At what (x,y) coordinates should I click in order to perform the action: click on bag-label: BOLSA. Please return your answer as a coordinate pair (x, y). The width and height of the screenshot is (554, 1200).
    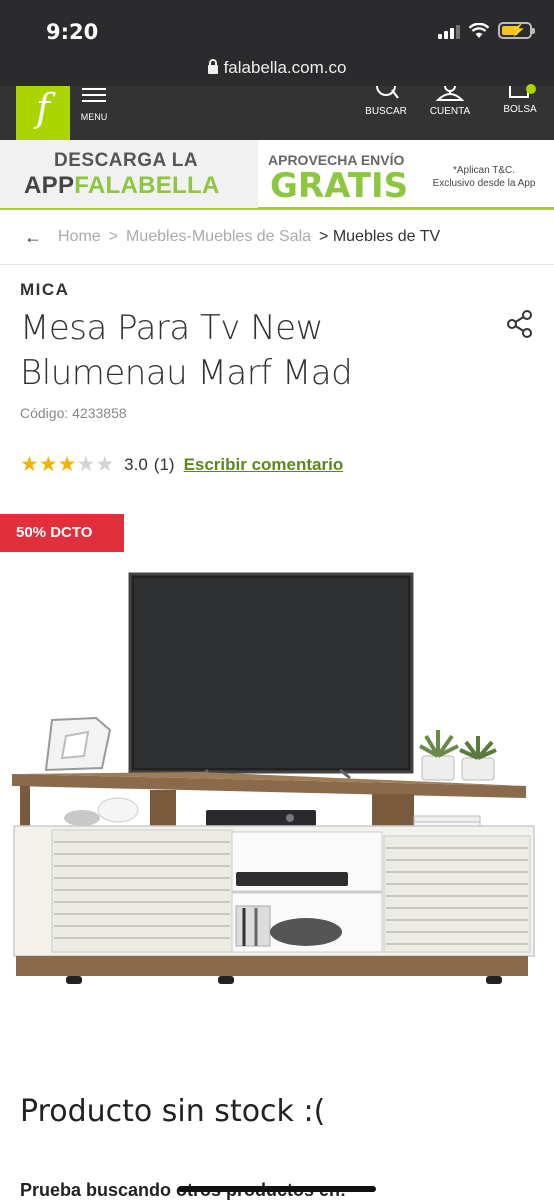
    Looking at the image, I should click on (520, 109).